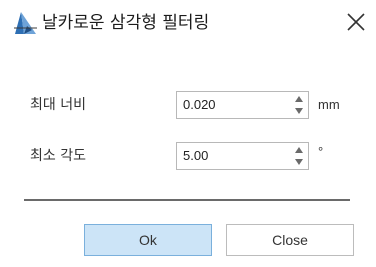  What do you see at coordinates (195, 156) in the screenshot?
I see `min-angle-value: 5.00` at bounding box center [195, 156].